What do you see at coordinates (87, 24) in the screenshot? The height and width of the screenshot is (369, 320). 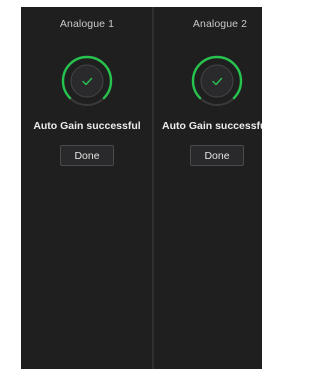 I see `channel-title: Analogue 1` at bounding box center [87, 24].